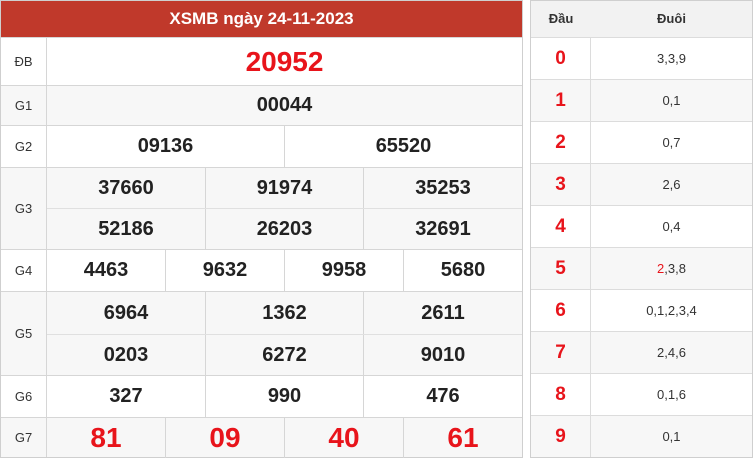 Image resolution: width=753 pixels, height=458 pixels. I want to click on row-g3: G3 37660 91974 35253 52186 26203 32691, so click(261, 208).